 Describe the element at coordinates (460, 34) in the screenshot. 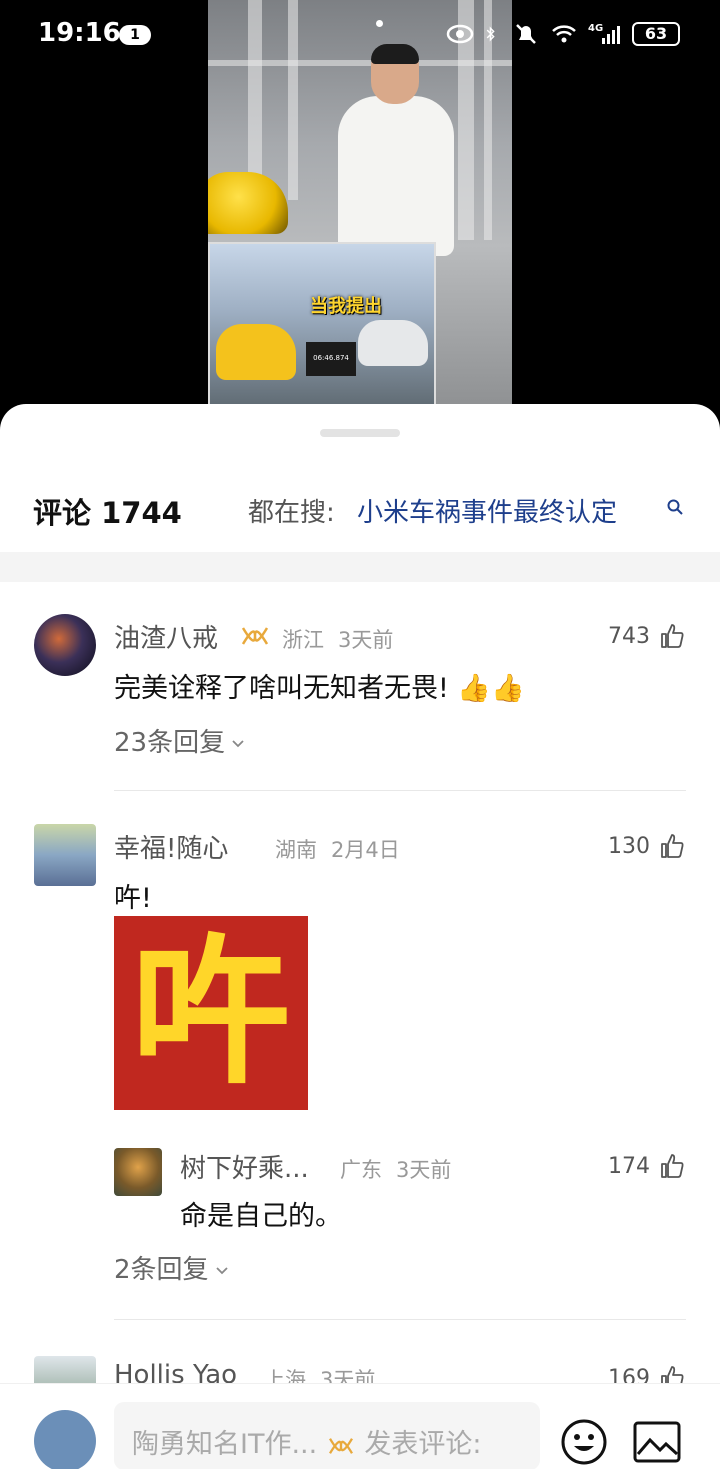

I see `eye-icon` at that location.